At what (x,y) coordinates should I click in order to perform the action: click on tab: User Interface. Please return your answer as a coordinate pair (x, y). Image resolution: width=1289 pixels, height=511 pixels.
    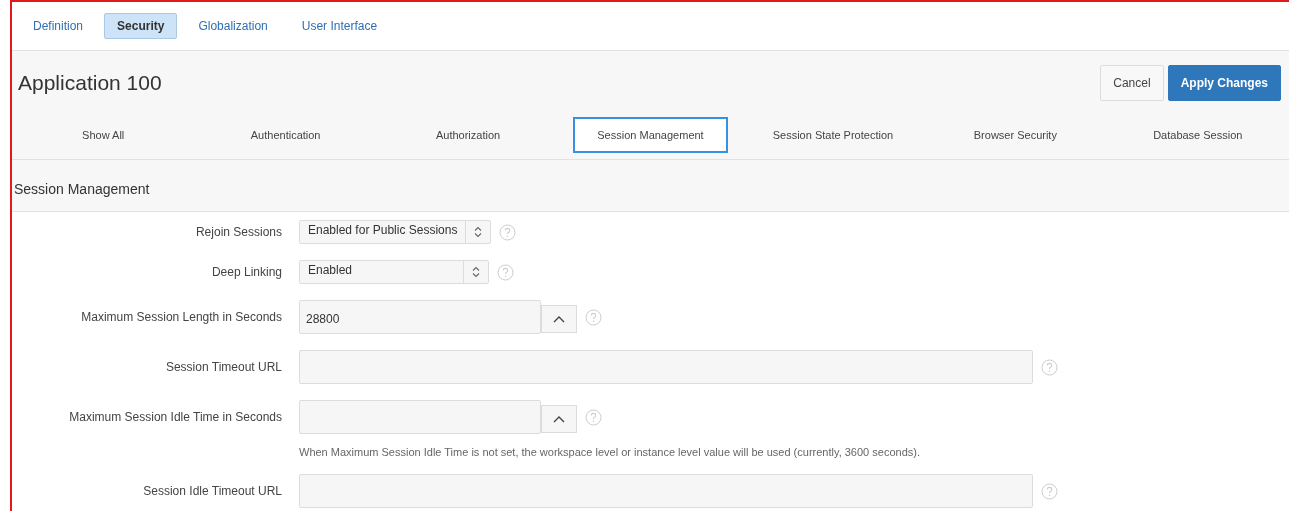
    Looking at the image, I should click on (339, 26).